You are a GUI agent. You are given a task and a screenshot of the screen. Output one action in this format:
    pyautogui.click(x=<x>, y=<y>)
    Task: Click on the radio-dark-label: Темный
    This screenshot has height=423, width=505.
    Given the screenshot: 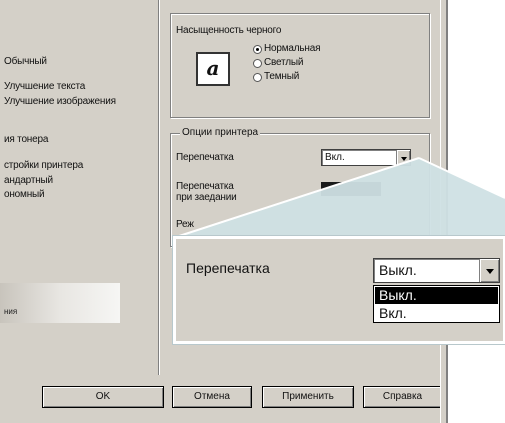 What is the action you would take?
    pyautogui.click(x=282, y=76)
    